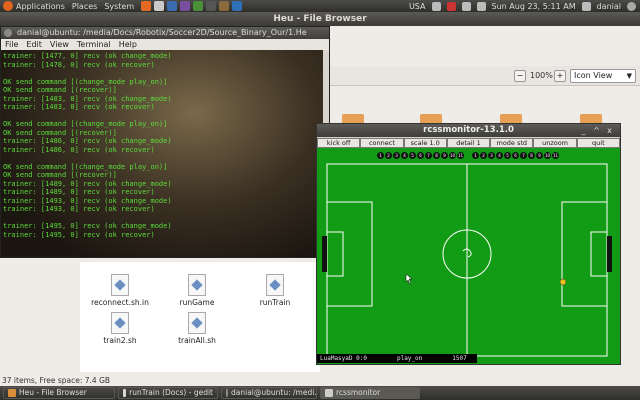 The width and height of the screenshot is (640, 400). What do you see at coordinates (451, 6) in the screenshot?
I see `stop-icon` at bounding box center [451, 6].